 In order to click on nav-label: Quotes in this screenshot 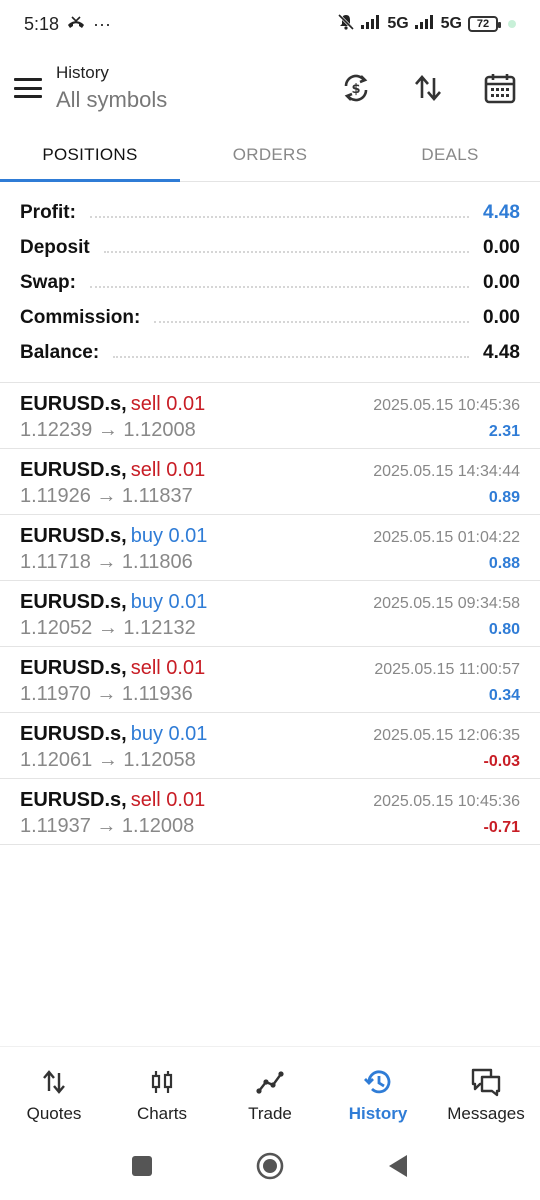, I will do `click(54, 1113)`.